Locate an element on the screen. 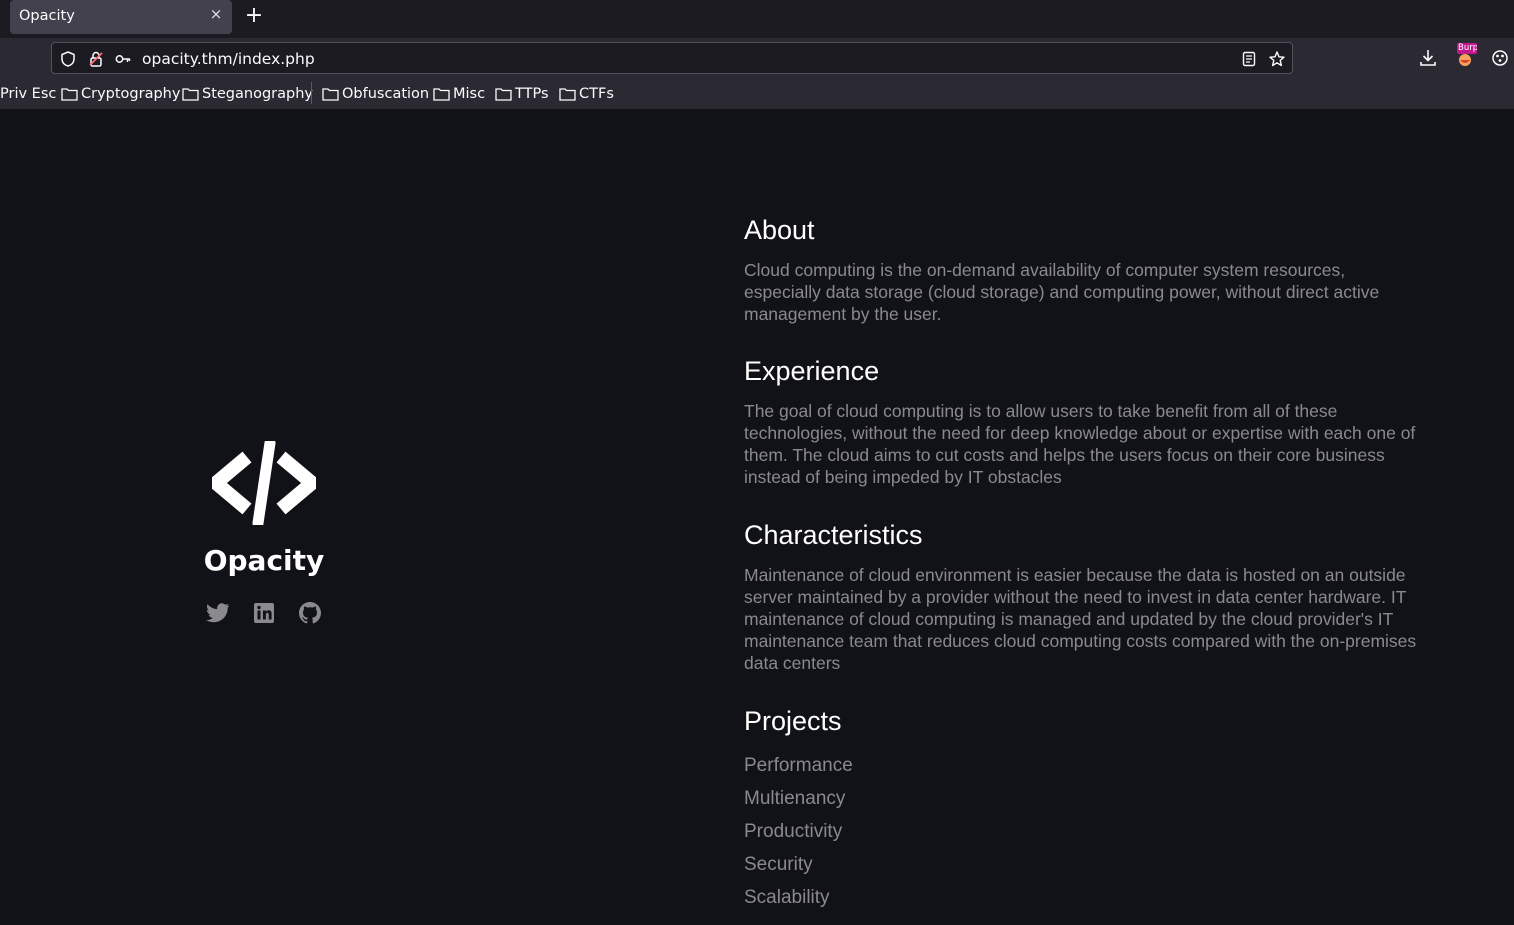 Image resolution: width=1514 pixels, height=925 pixels. downloads-icon is located at coordinates (1428, 58).